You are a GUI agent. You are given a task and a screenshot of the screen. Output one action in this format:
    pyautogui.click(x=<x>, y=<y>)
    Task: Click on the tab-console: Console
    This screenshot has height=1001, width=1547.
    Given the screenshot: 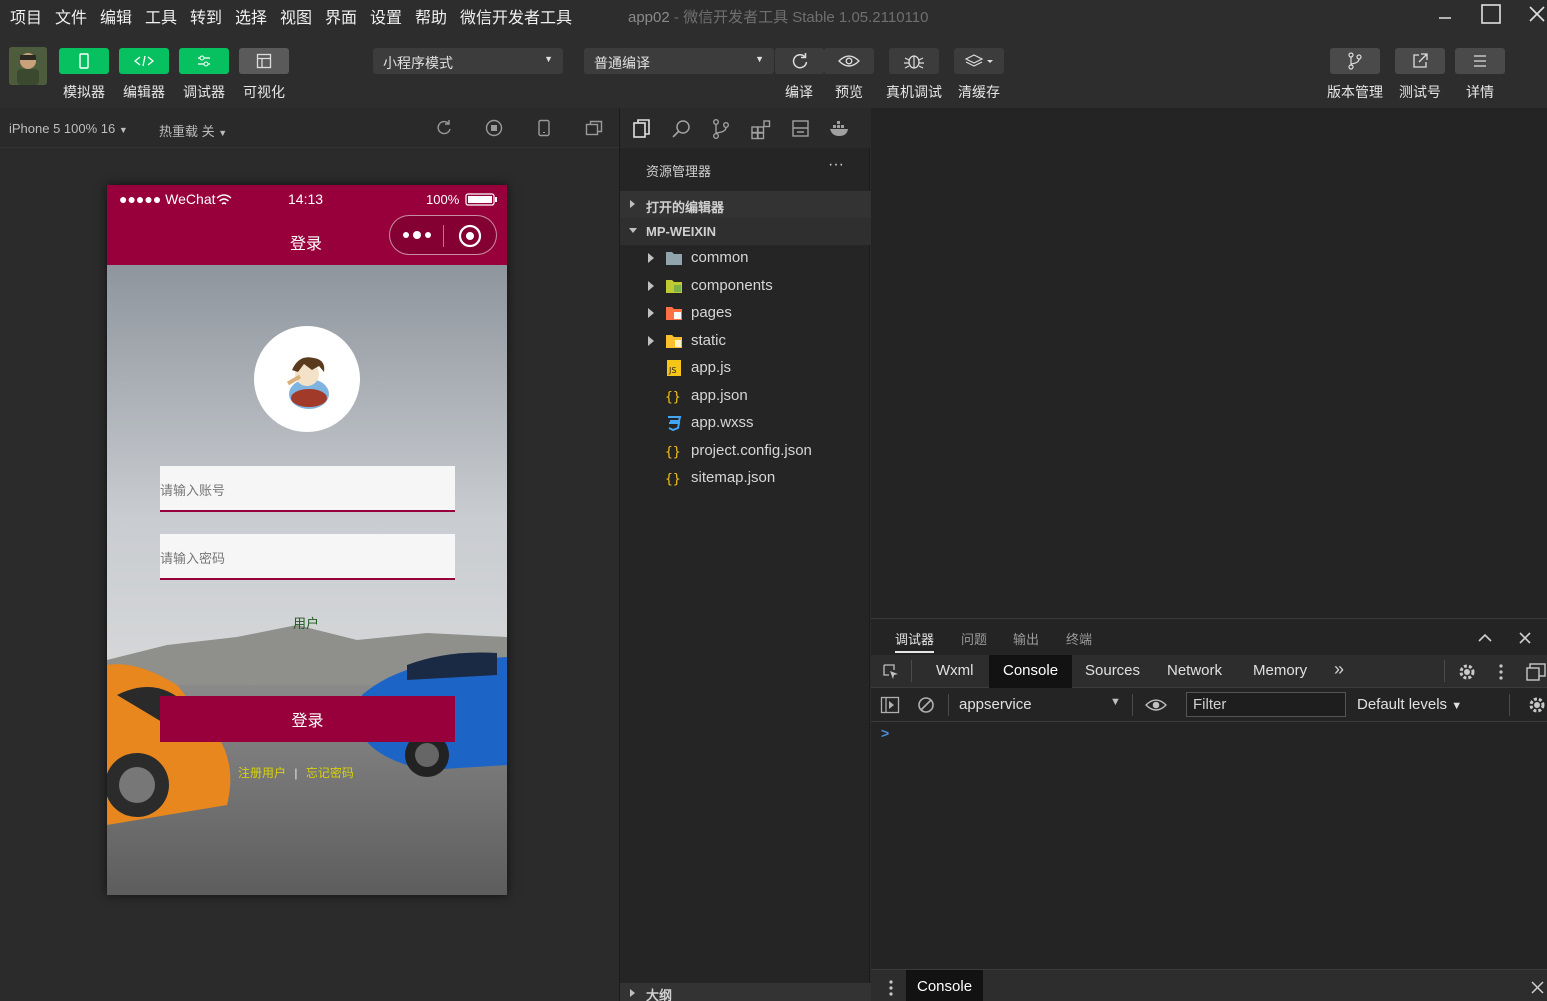 What is the action you would take?
    pyautogui.click(x=1031, y=671)
    